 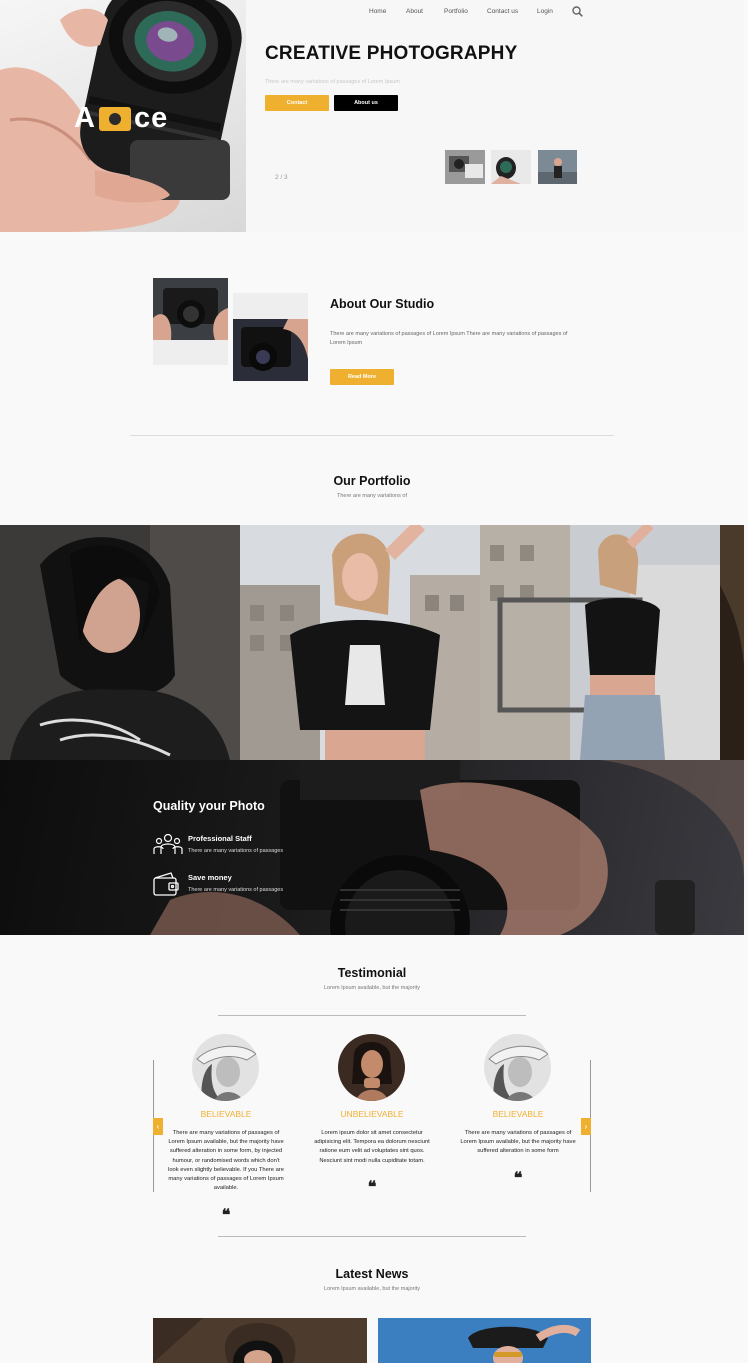 What do you see at coordinates (168, 844) in the screenshot?
I see `team-icon` at bounding box center [168, 844].